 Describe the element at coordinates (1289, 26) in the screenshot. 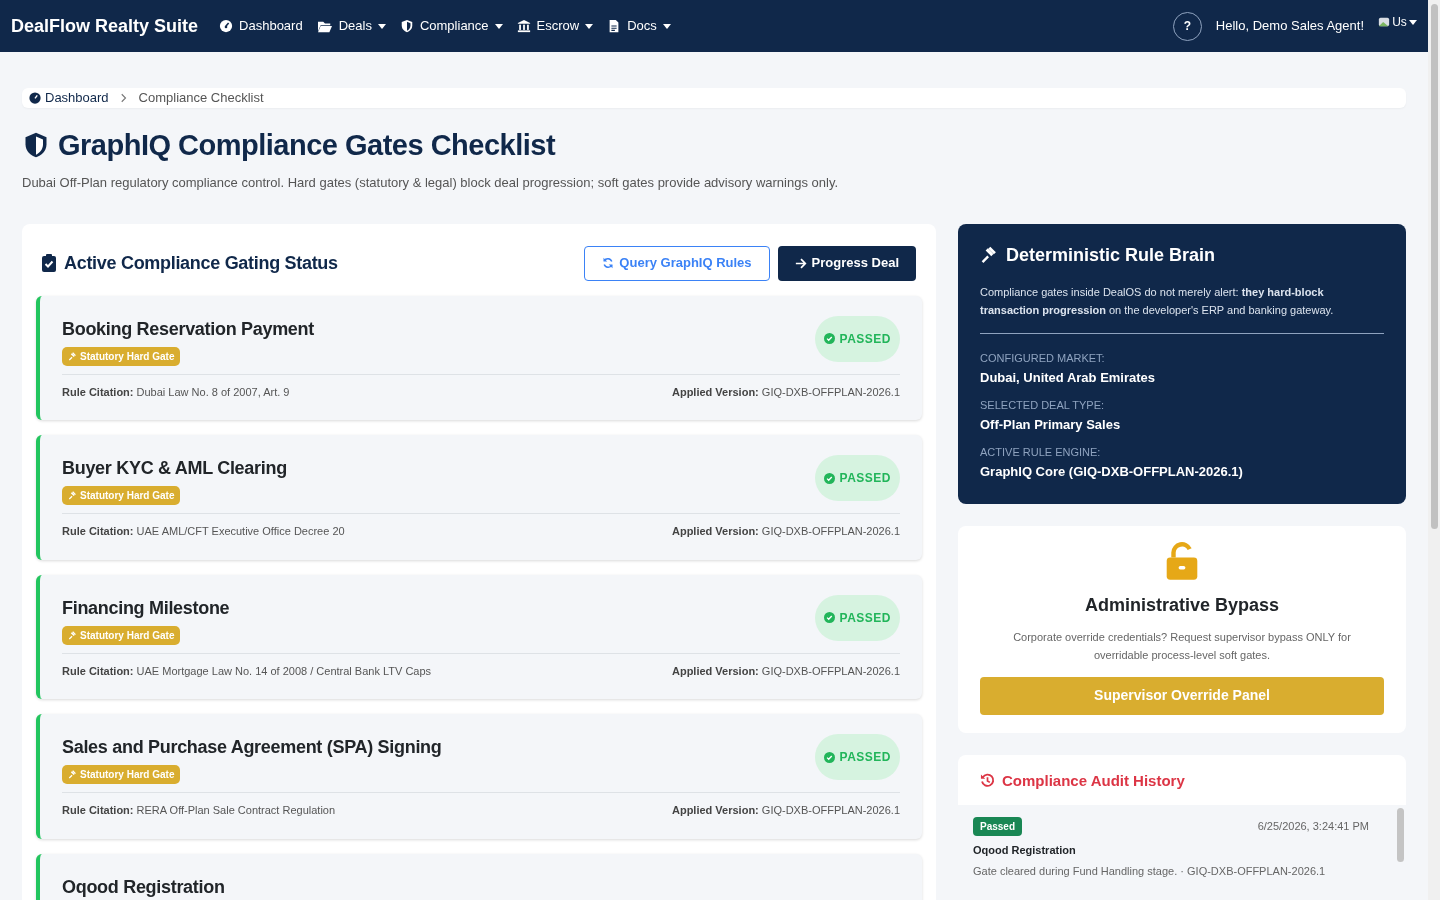

I see `greeting: Hello, Demo Sales Agent!` at that location.